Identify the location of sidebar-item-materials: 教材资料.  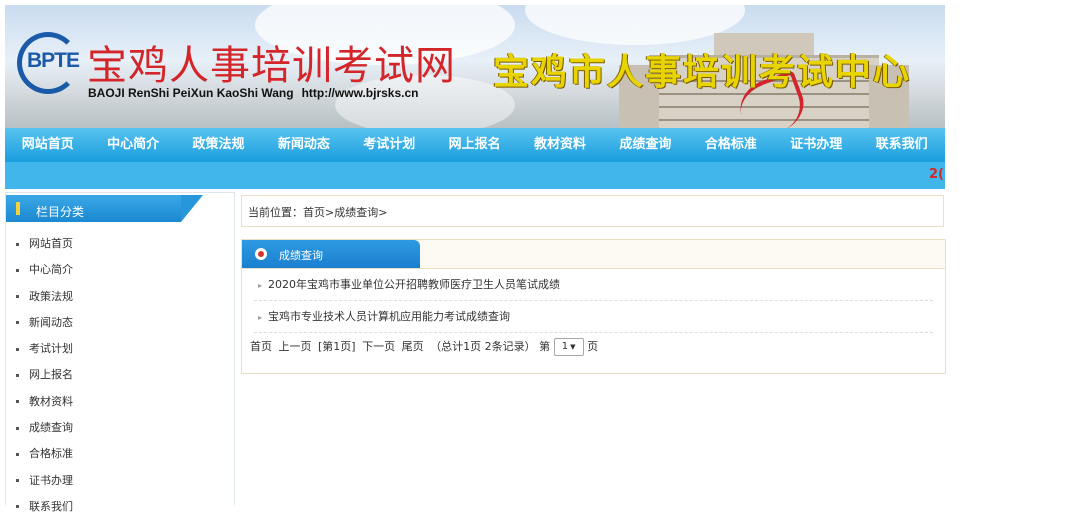
(120, 402).